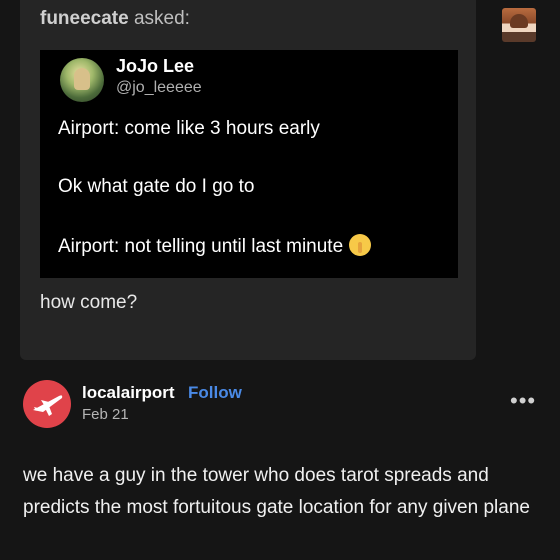 The height and width of the screenshot is (560, 560). Describe the element at coordinates (128, 393) in the screenshot. I see `post-username: localairport` at that location.